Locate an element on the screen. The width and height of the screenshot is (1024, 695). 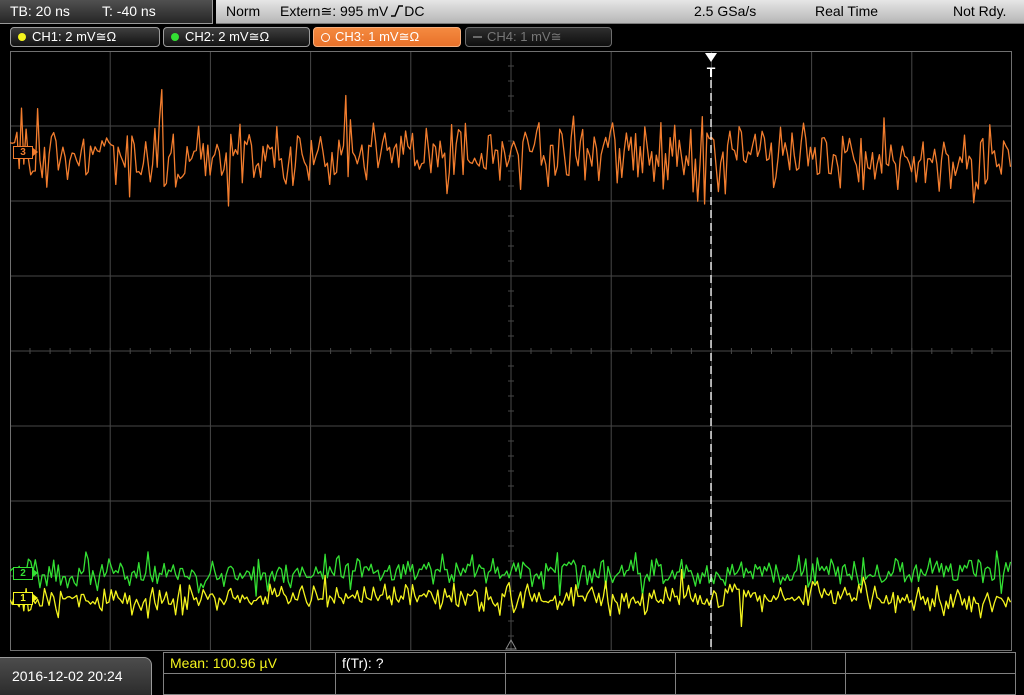
channel-1-label: CH1: 2 mV≅Ω is located at coordinates (74, 36).